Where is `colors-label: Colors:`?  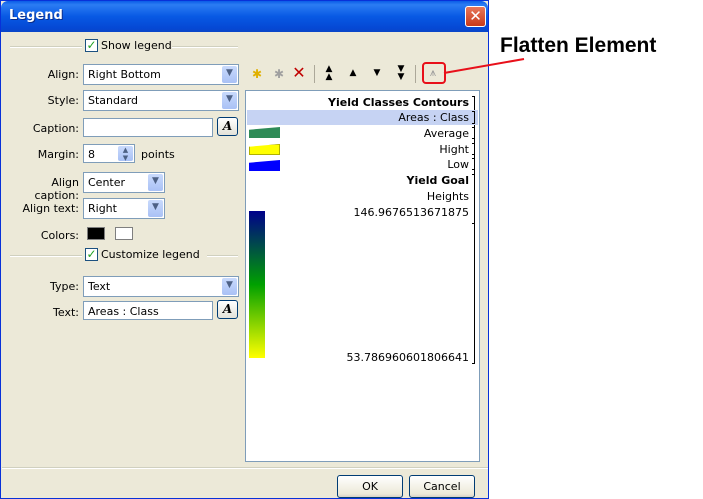
colors-label: Colors: is located at coordinates (59, 235).